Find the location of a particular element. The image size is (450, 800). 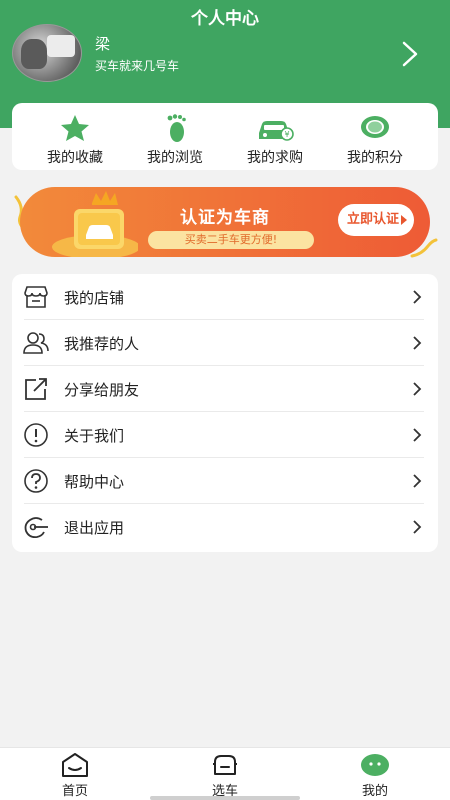

quick-item-history: 我的浏览 is located at coordinates (175, 139).